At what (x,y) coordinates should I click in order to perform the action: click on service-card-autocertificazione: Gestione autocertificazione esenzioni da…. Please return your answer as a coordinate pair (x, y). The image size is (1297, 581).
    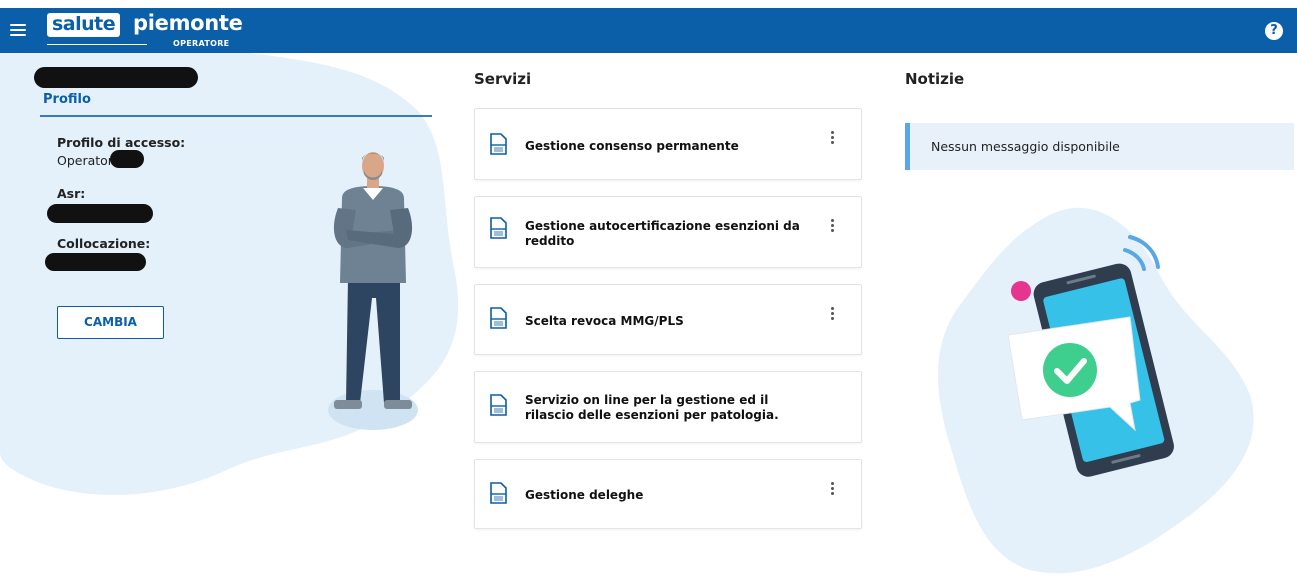
    Looking at the image, I should click on (668, 232).